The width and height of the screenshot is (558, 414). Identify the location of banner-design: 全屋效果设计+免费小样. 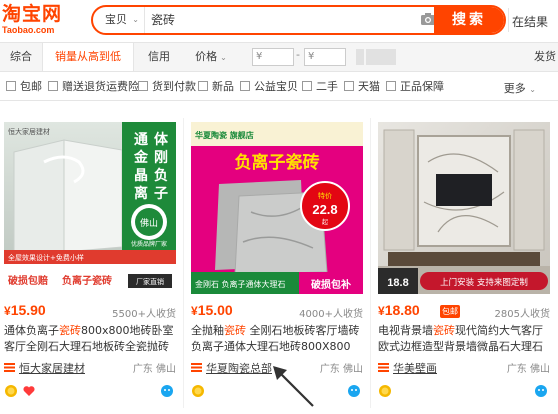
(46, 257).